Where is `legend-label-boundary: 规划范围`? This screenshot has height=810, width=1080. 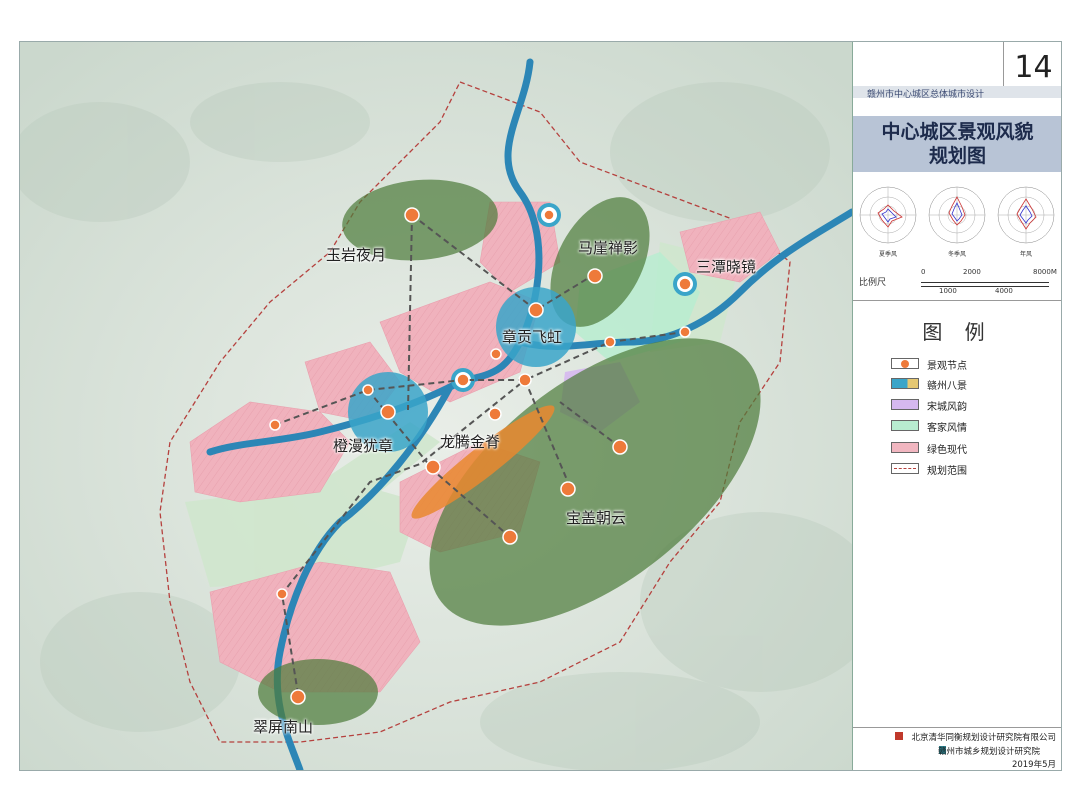 legend-label-boundary: 规划范围 is located at coordinates (947, 471).